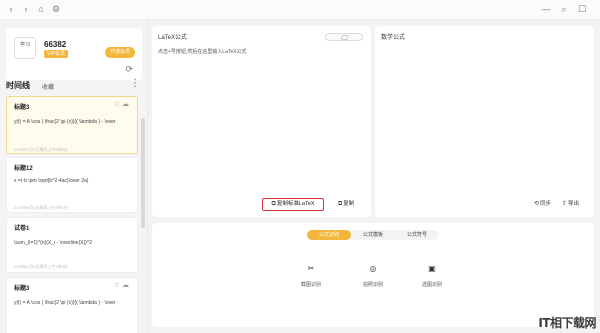  I want to click on note-title: 试卷1, so click(22, 229).